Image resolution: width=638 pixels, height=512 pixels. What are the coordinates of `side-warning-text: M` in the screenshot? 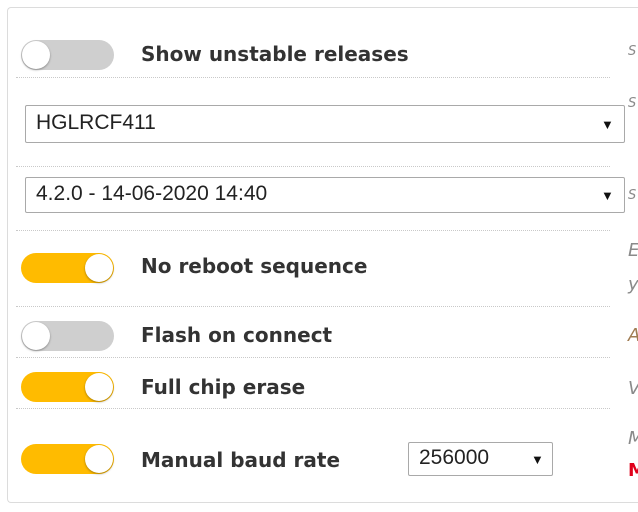 It's located at (633, 470).